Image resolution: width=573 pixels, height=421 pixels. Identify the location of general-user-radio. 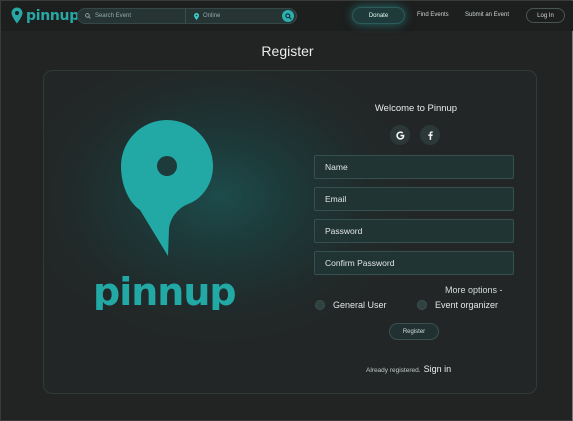
(320, 305).